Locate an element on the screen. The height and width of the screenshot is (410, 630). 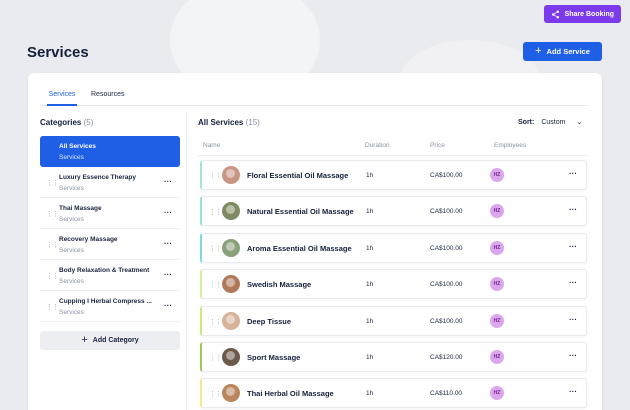
category-name: Recovery Massage is located at coordinates (88, 239).